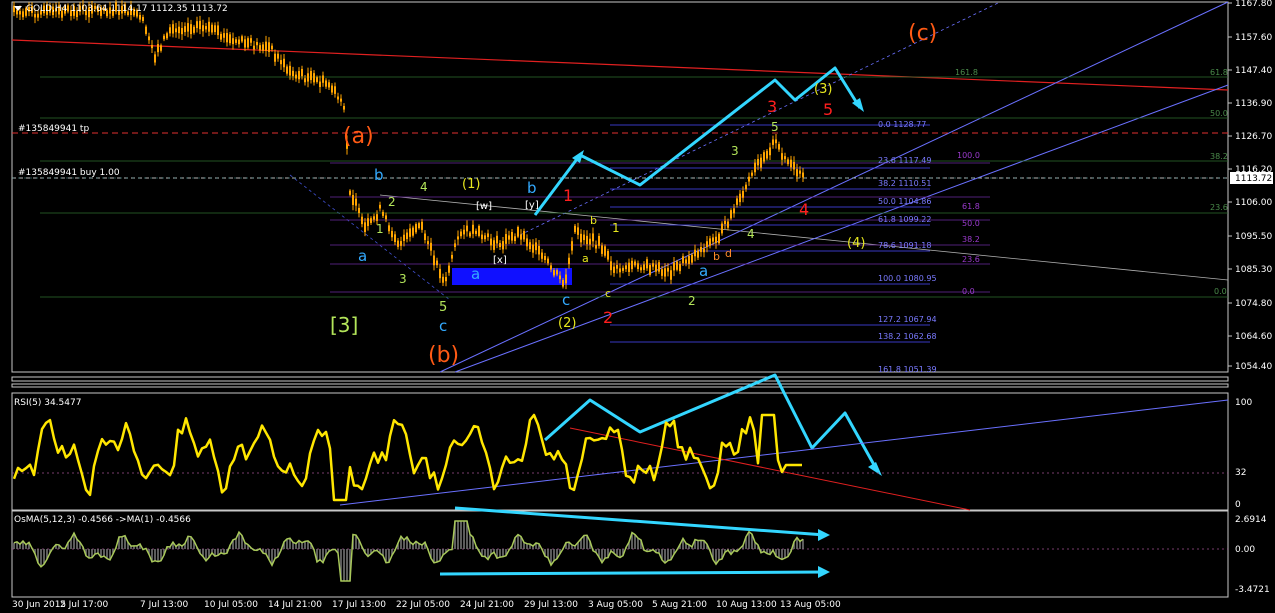  What do you see at coordinates (1250, 237) in the screenshot?
I see `price-tick: 1095.50` at bounding box center [1250, 237].